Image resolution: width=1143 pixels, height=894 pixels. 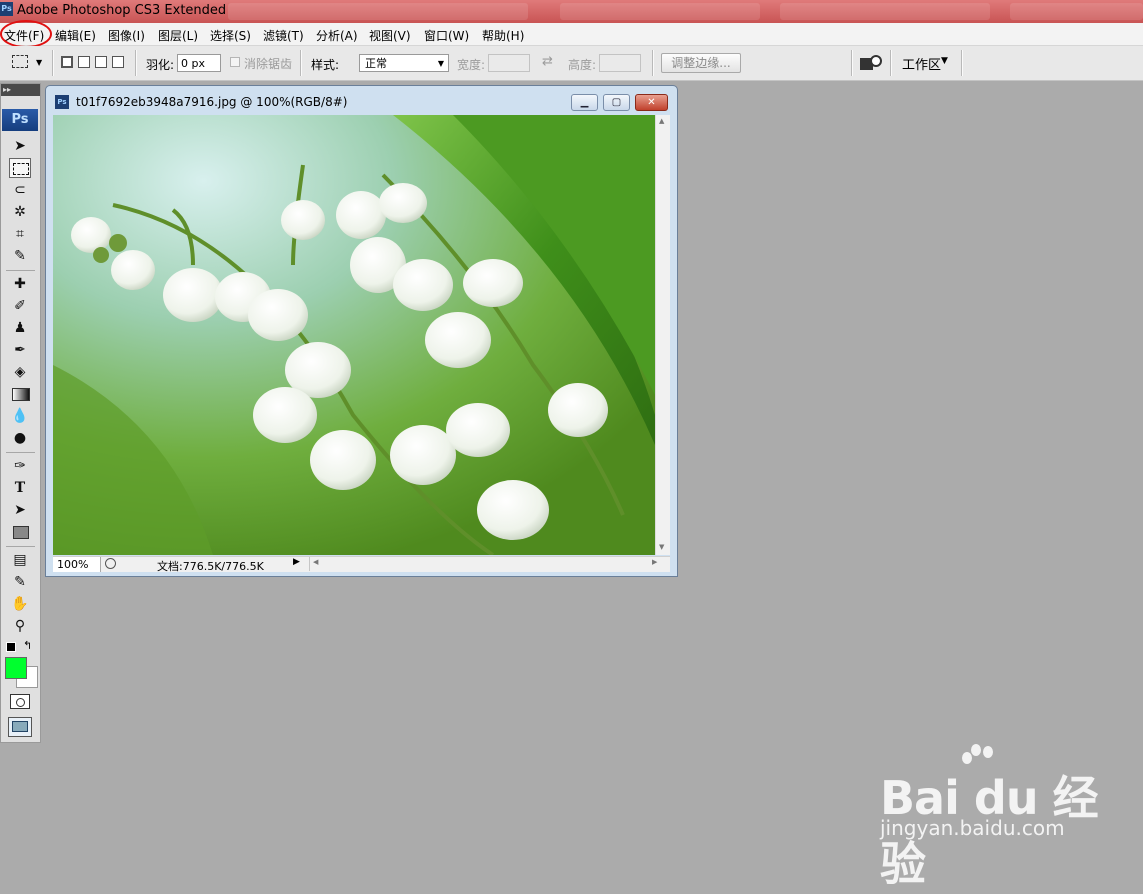 I want to click on zoom-tool-icon: ⚲, so click(x=20, y=626).